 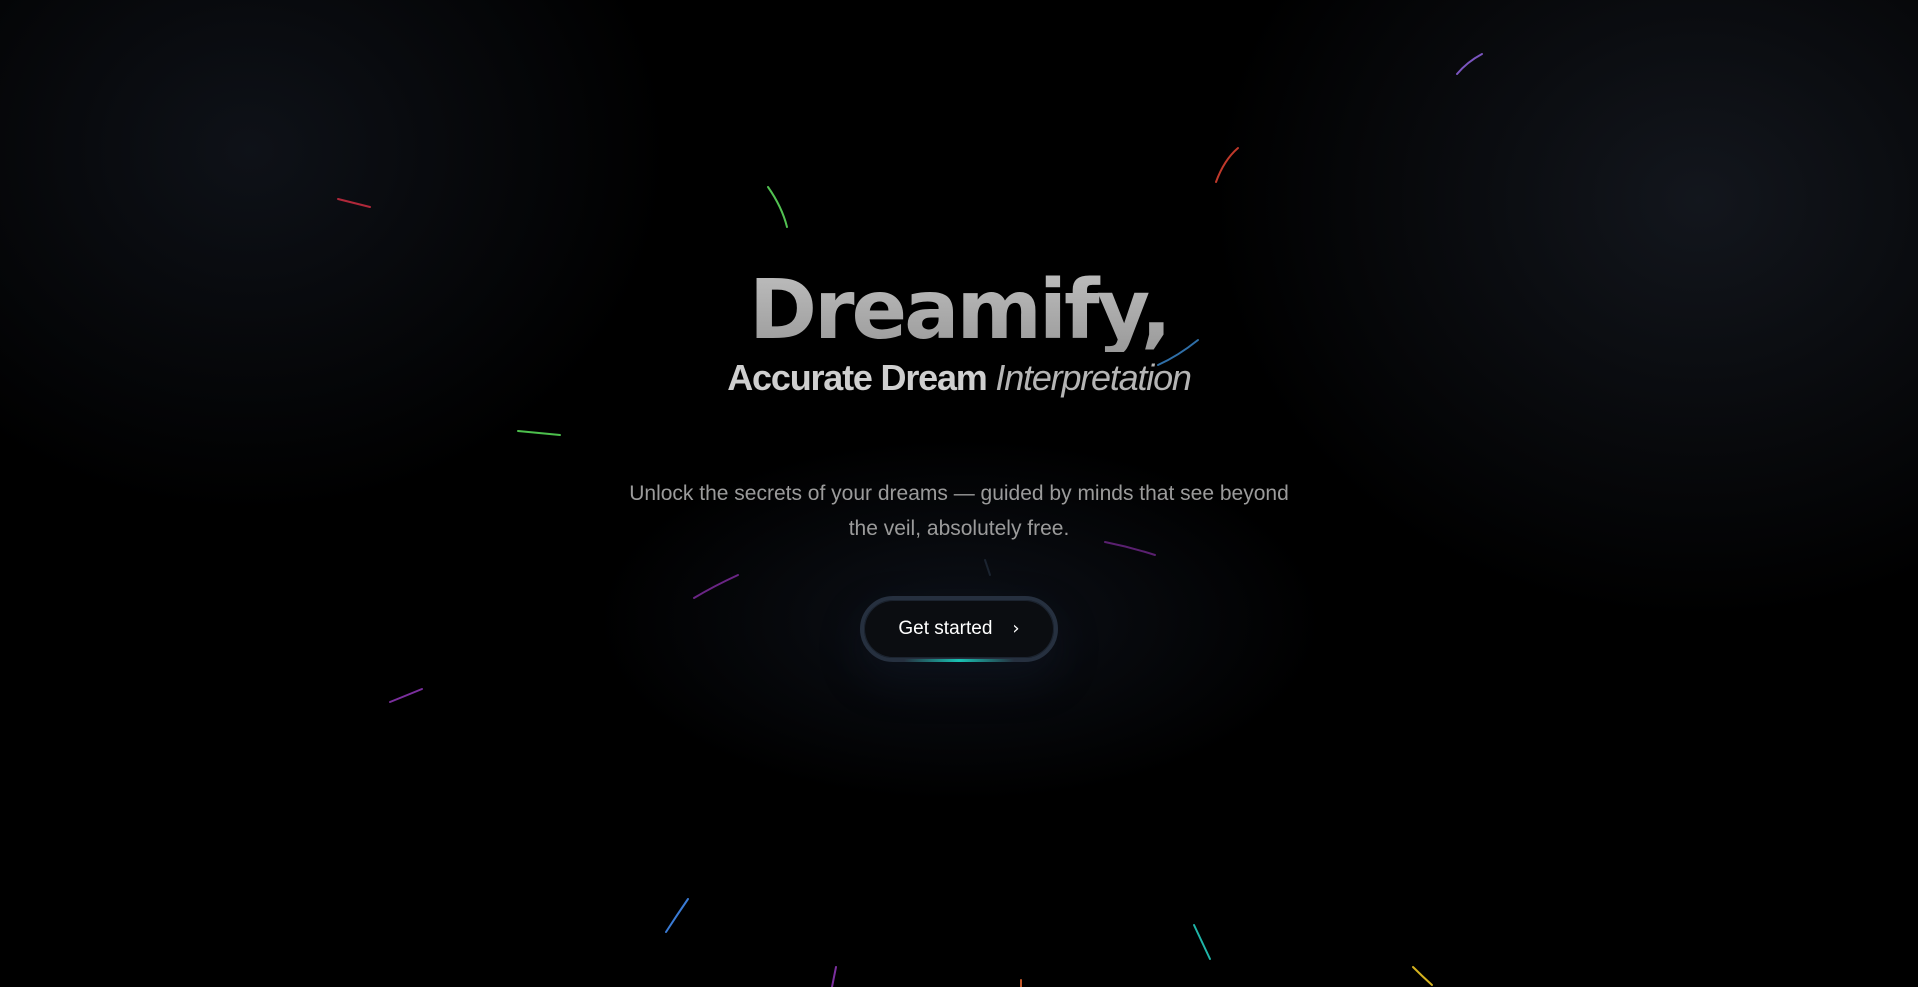 I want to click on hero-section: Dreamify, Accurate Dream Interpretation, so click(x=959, y=334).